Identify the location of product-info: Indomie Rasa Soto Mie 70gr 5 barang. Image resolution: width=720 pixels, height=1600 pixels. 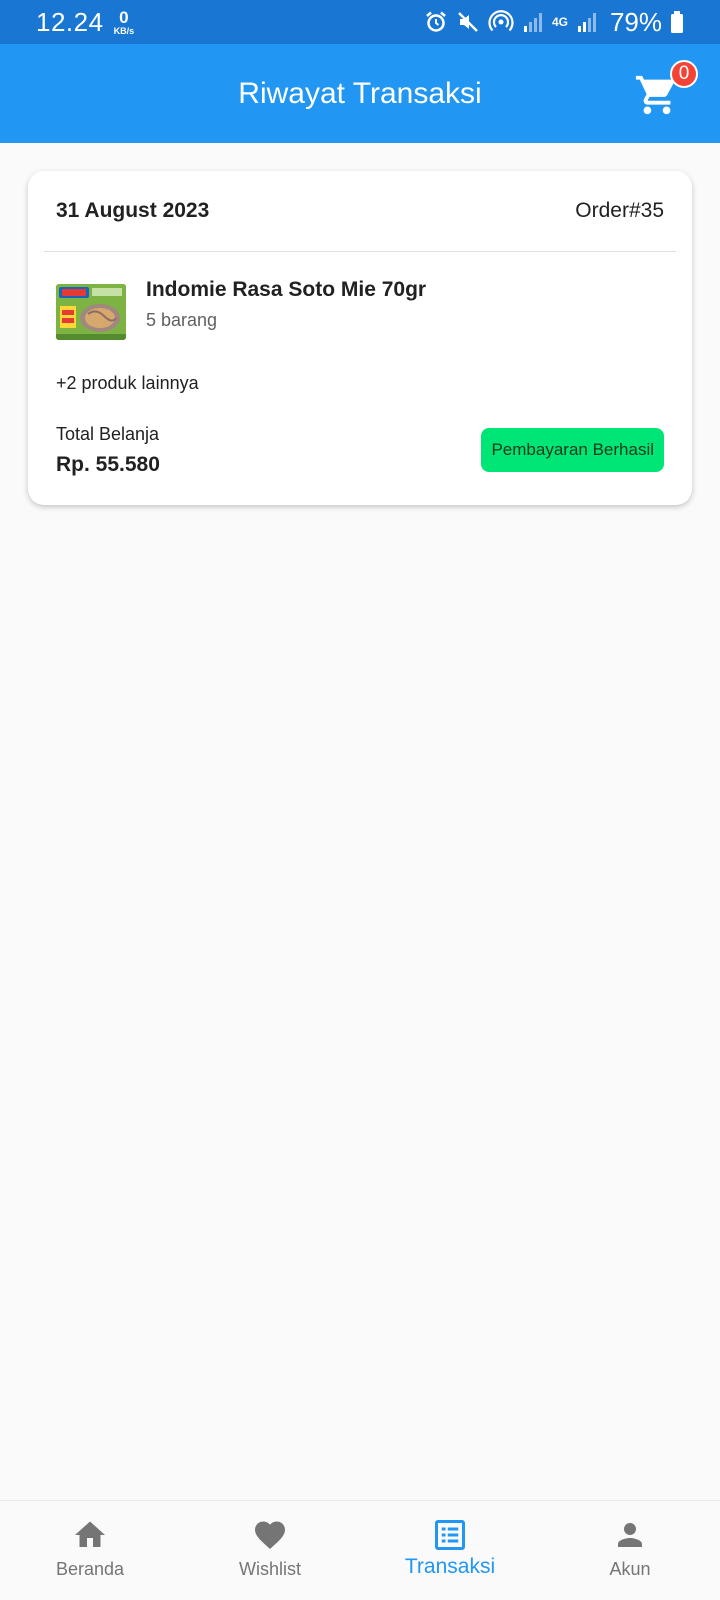
(286, 304).